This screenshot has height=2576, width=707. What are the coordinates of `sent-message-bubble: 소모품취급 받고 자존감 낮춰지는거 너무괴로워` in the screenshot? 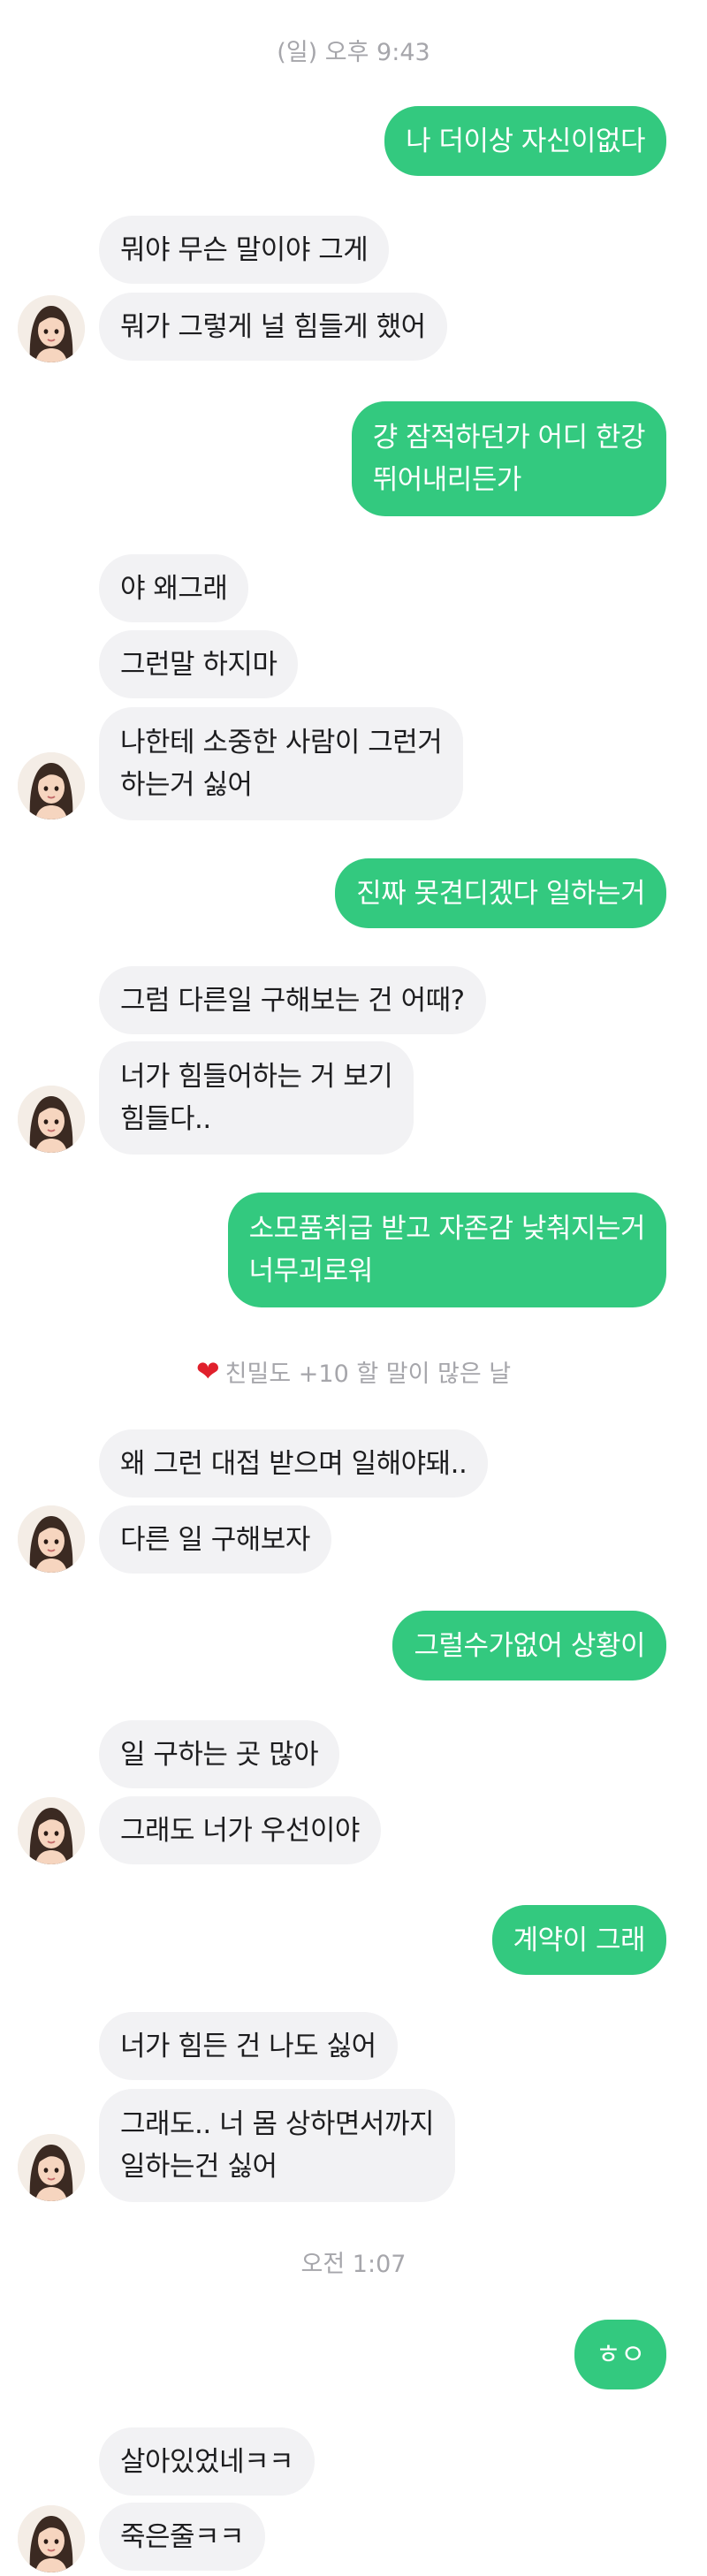 It's located at (446, 1250).